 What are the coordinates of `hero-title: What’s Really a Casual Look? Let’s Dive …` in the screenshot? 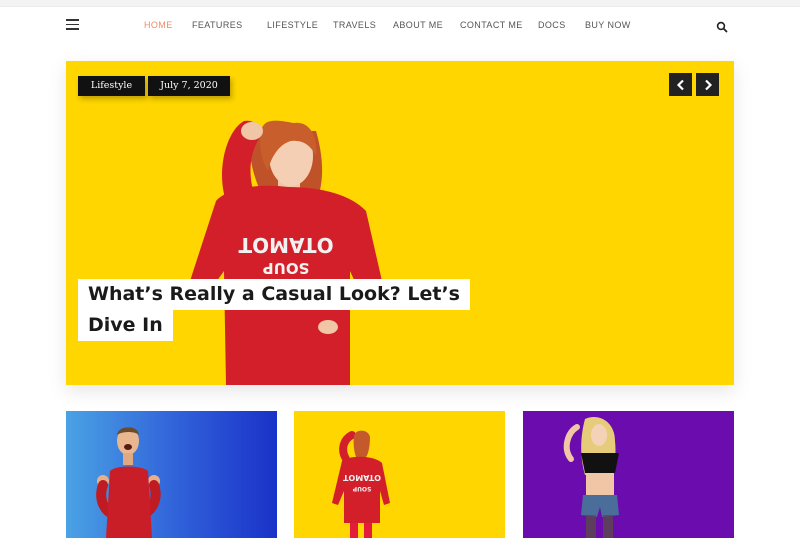 It's located at (283, 310).